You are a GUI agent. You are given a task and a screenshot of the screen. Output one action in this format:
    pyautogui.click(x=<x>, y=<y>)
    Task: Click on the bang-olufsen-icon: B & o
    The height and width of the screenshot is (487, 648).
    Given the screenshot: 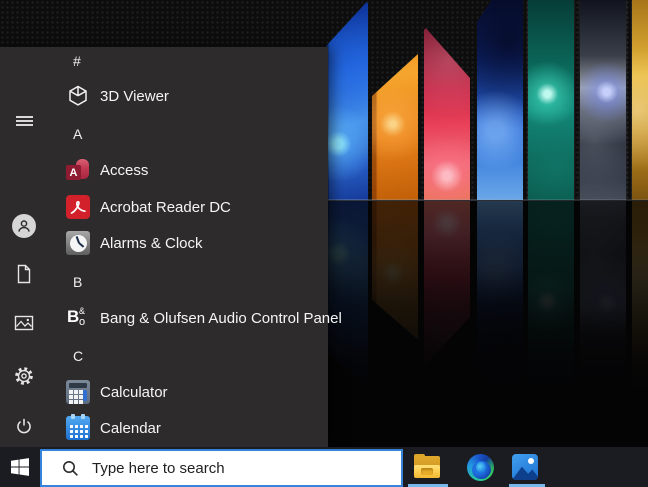 What is the action you would take?
    pyautogui.click(x=76, y=317)
    